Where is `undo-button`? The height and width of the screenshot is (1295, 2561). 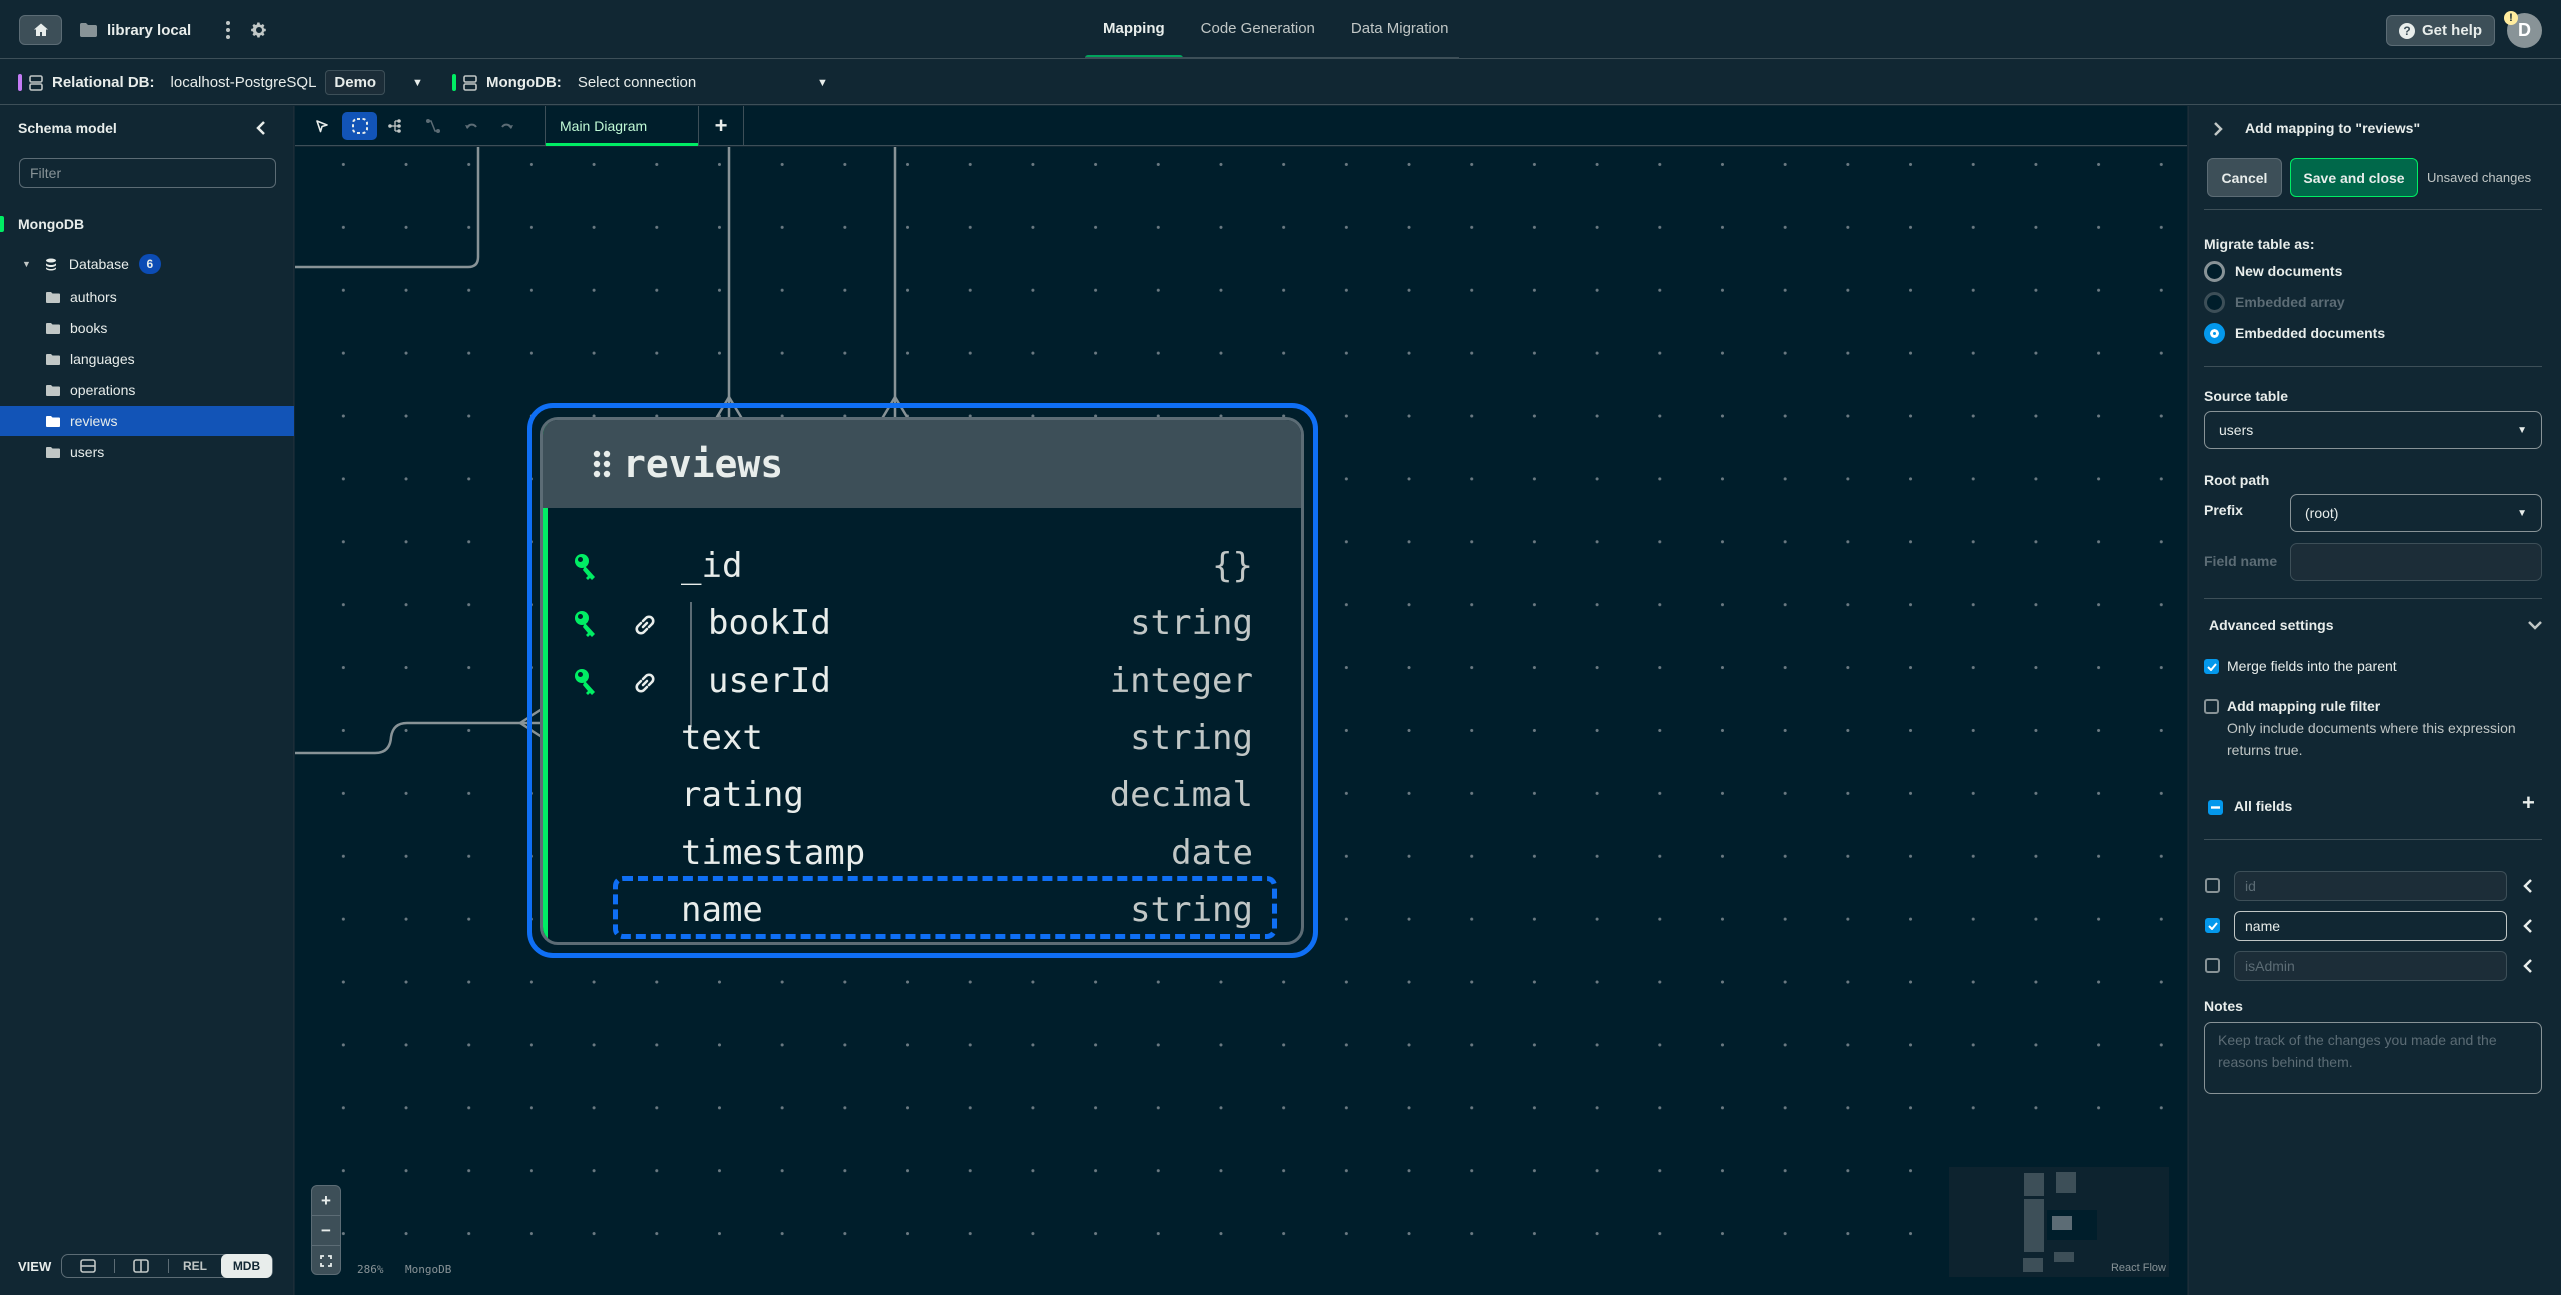 undo-button is located at coordinates (470, 126).